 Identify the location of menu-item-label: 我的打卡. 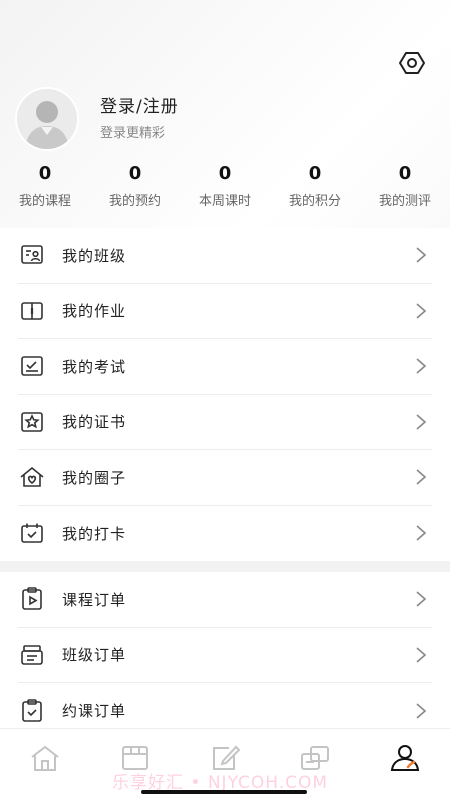
(94, 533).